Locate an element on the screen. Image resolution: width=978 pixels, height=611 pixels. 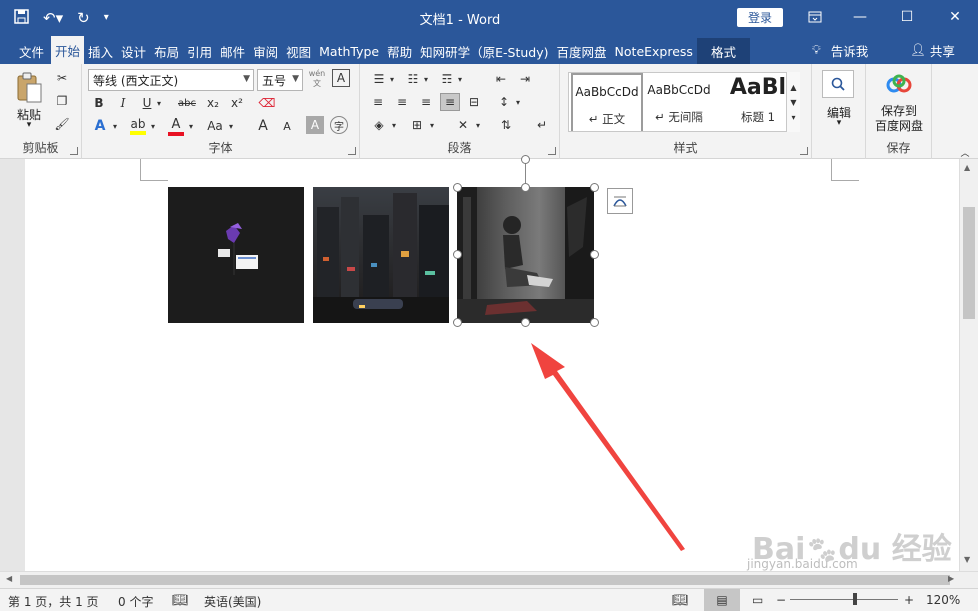
clear-formatting-icon: ⌫ is located at coordinates (267, 103).